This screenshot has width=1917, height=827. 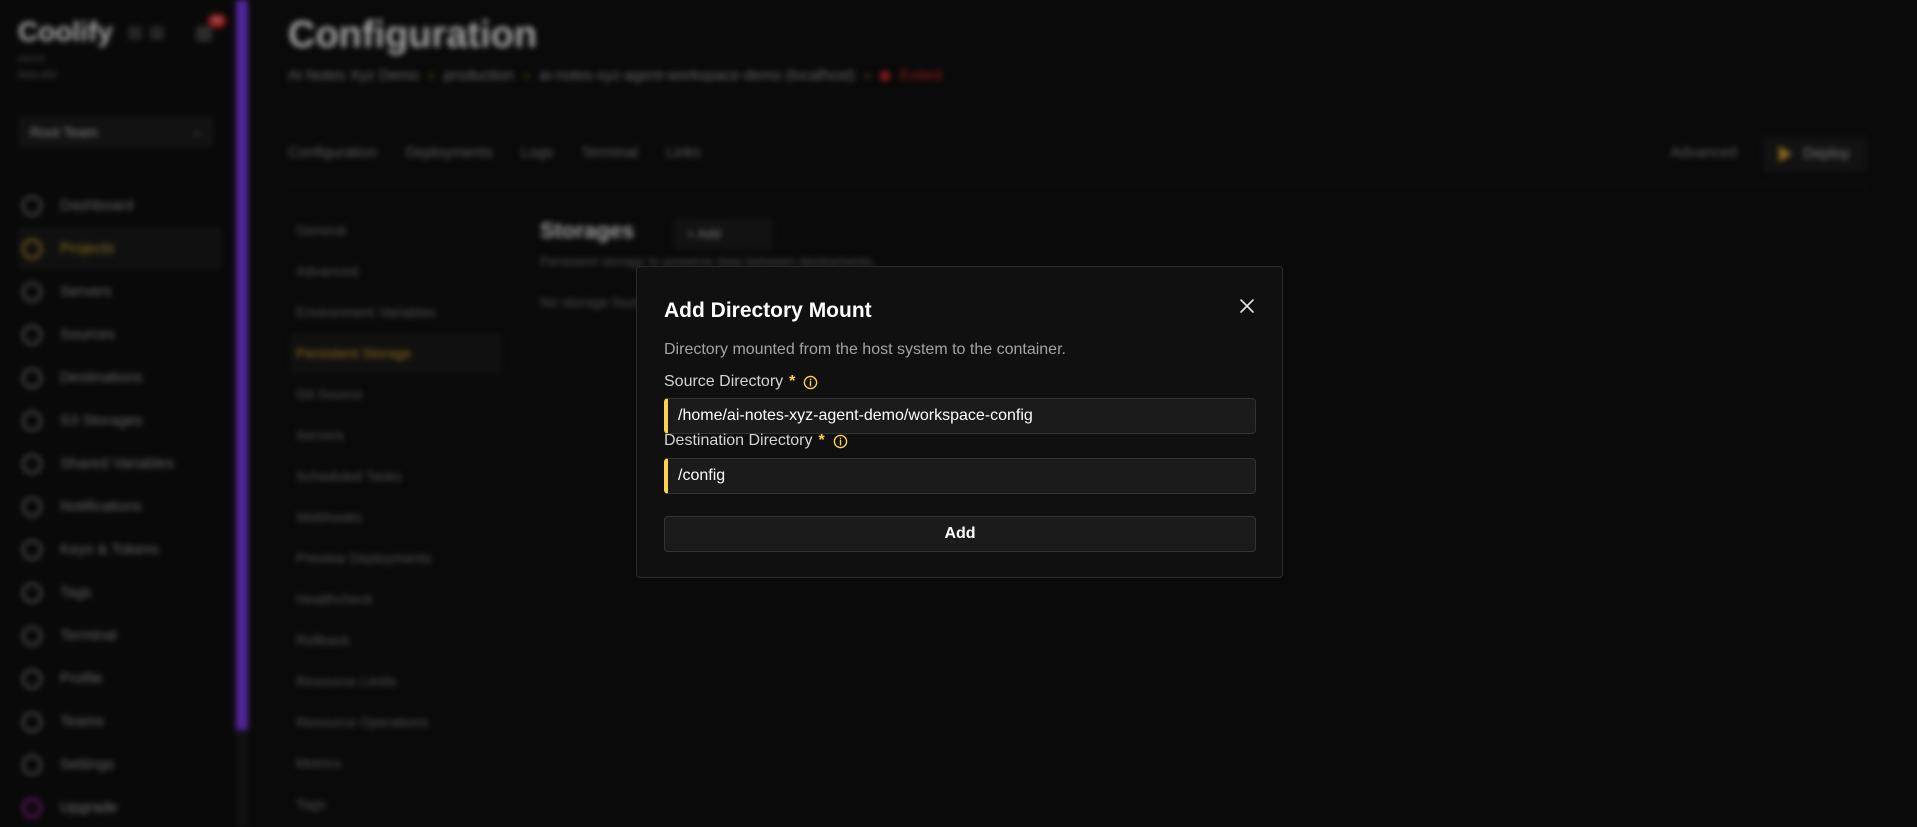 I want to click on source-directory-label: Source Directory *, so click(x=741, y=382).